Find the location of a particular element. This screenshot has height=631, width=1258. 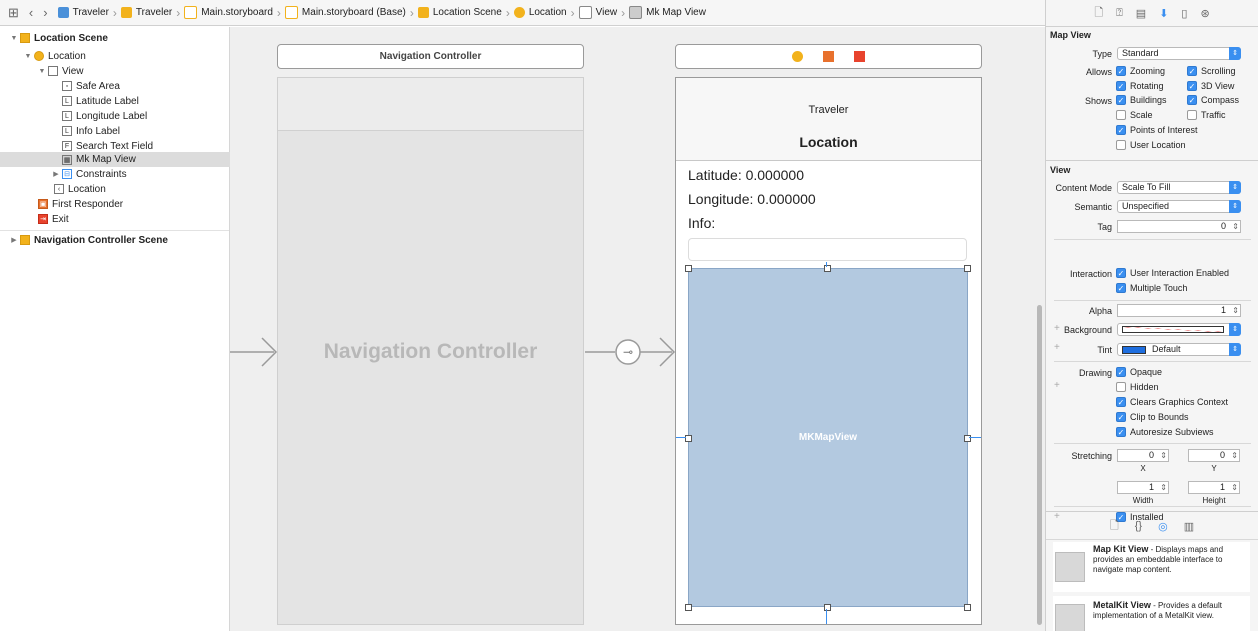

content-mode-popup: Scale To Fill ⇕ is located at coordinates (1179, 187).